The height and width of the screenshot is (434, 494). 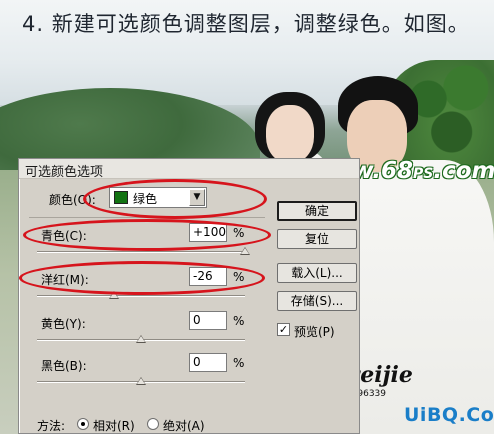 What do you see at coordinates (175, 199) in the screenshot?
I see `annotation-ring-color` at bounding box center [175, 199].